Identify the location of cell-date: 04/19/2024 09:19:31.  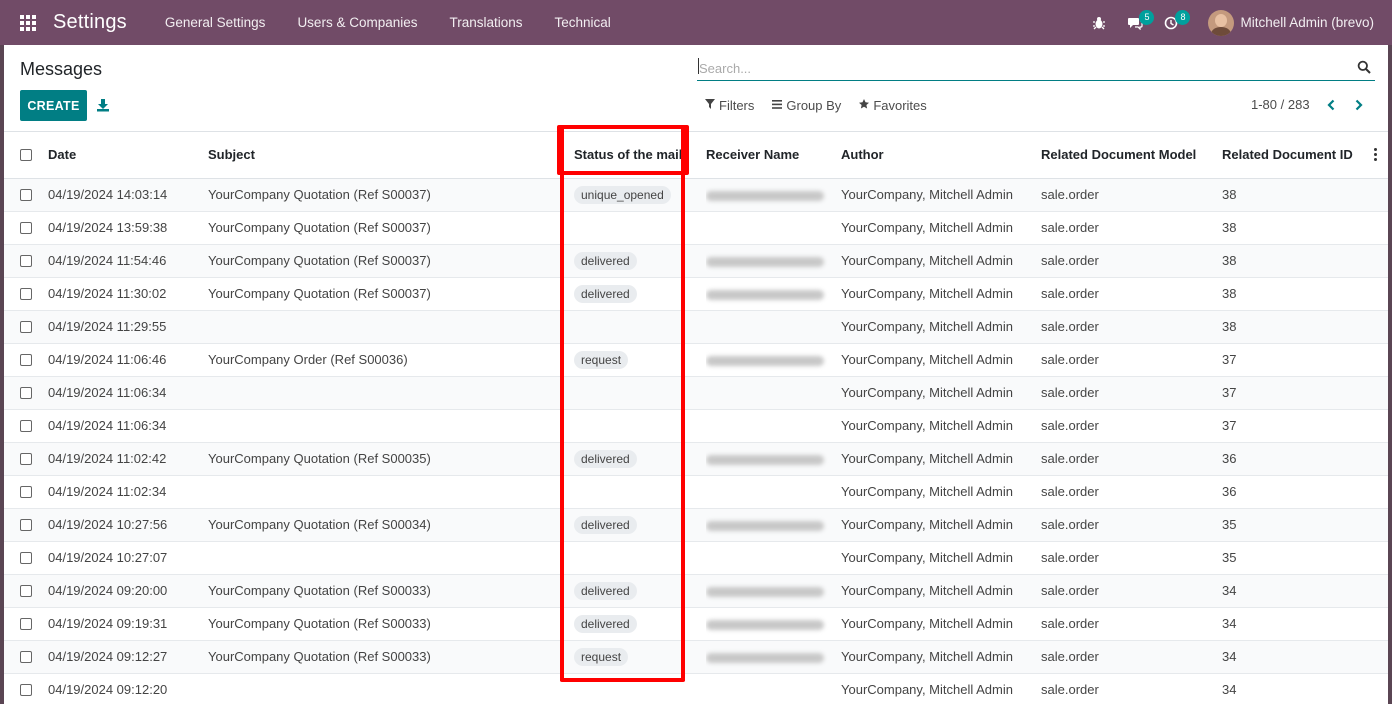
(128, 624).